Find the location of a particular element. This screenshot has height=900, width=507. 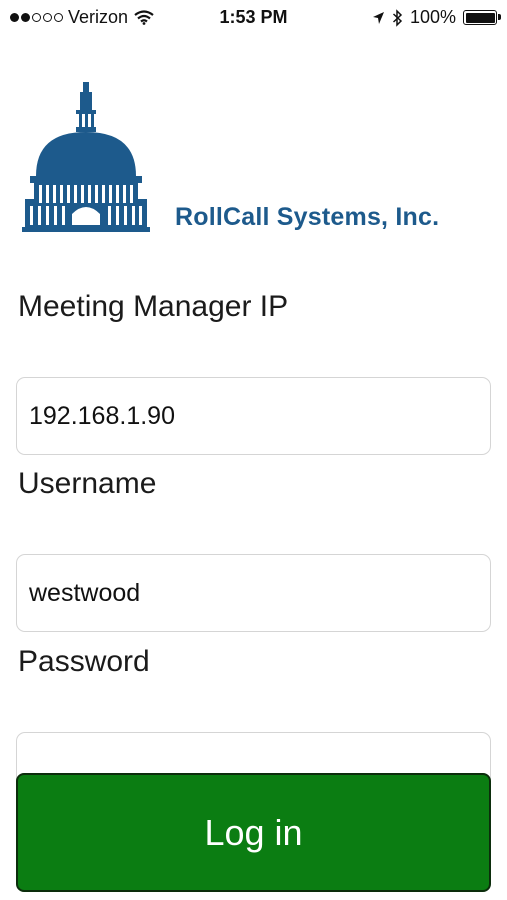

location-arrow-icon is located at coordinates (378, 17).